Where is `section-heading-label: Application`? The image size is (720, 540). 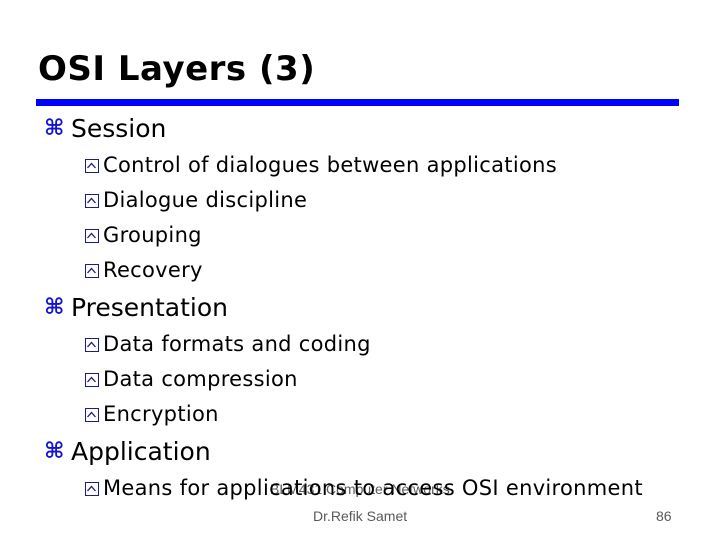
section-heading-label: Application is located at coordinates (141, 451).